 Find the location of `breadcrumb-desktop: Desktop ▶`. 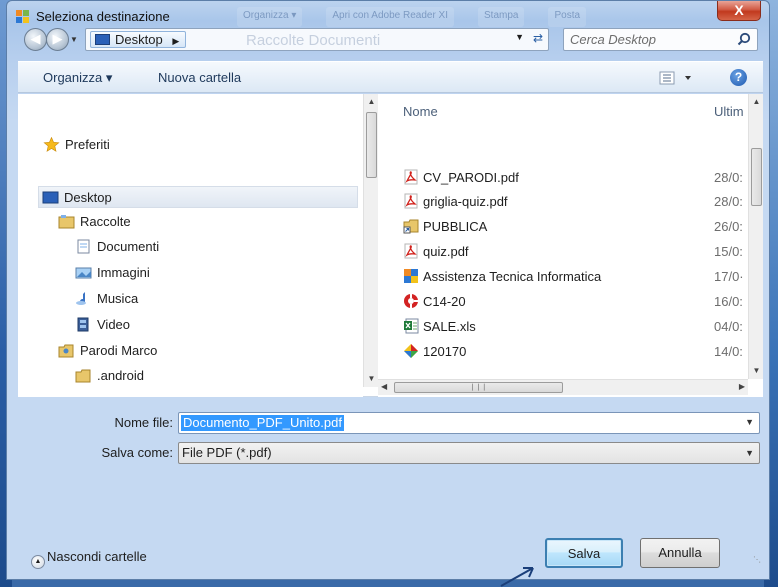

breadcrumb-desktop: Desktop ▶ is located at coordinates (138, 39).